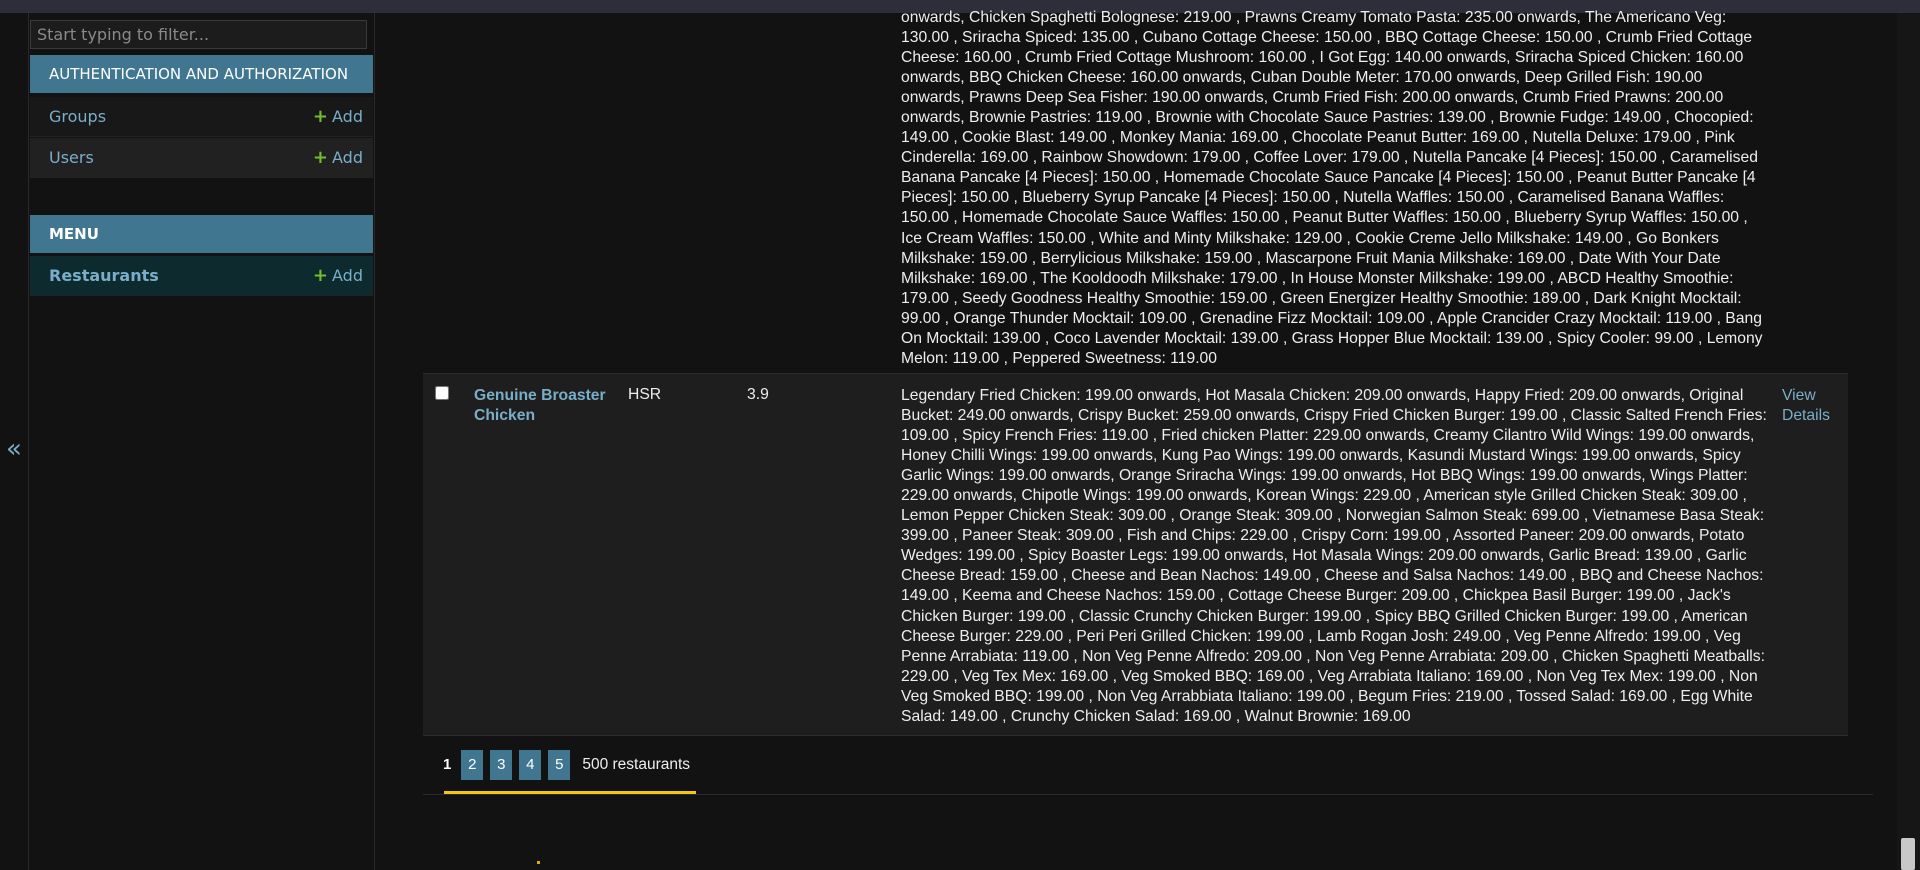 This screenshot has height=870, width=1920. What do you see at coordinates (198, 34) in the screenshot?
I see `nav-filter-input` at bounding box center [198, 34].